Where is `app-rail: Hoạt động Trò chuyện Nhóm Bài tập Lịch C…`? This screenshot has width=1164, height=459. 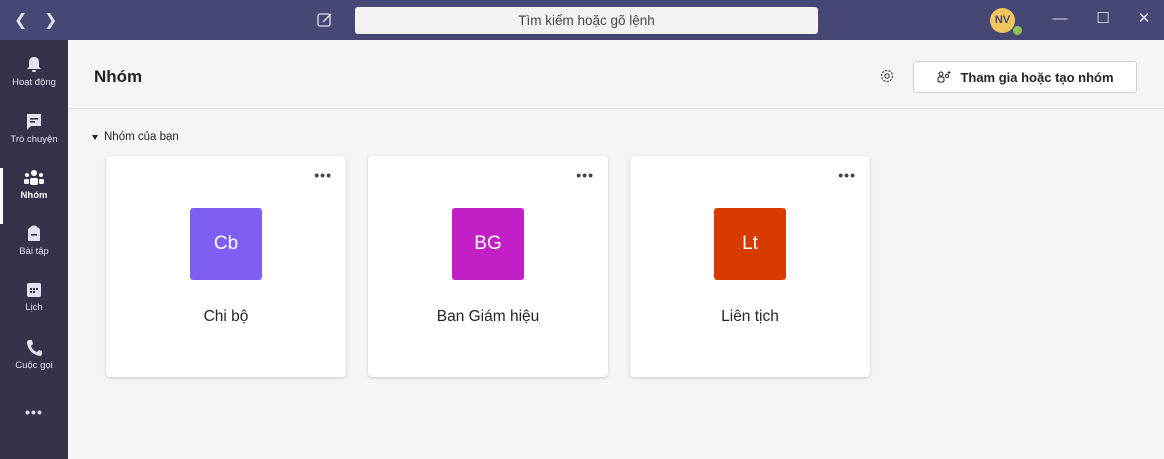
app-rail: Hoạt động Trò chuyện Nhóm Bài tập Lịch C… is located at coordinates (34, 249).